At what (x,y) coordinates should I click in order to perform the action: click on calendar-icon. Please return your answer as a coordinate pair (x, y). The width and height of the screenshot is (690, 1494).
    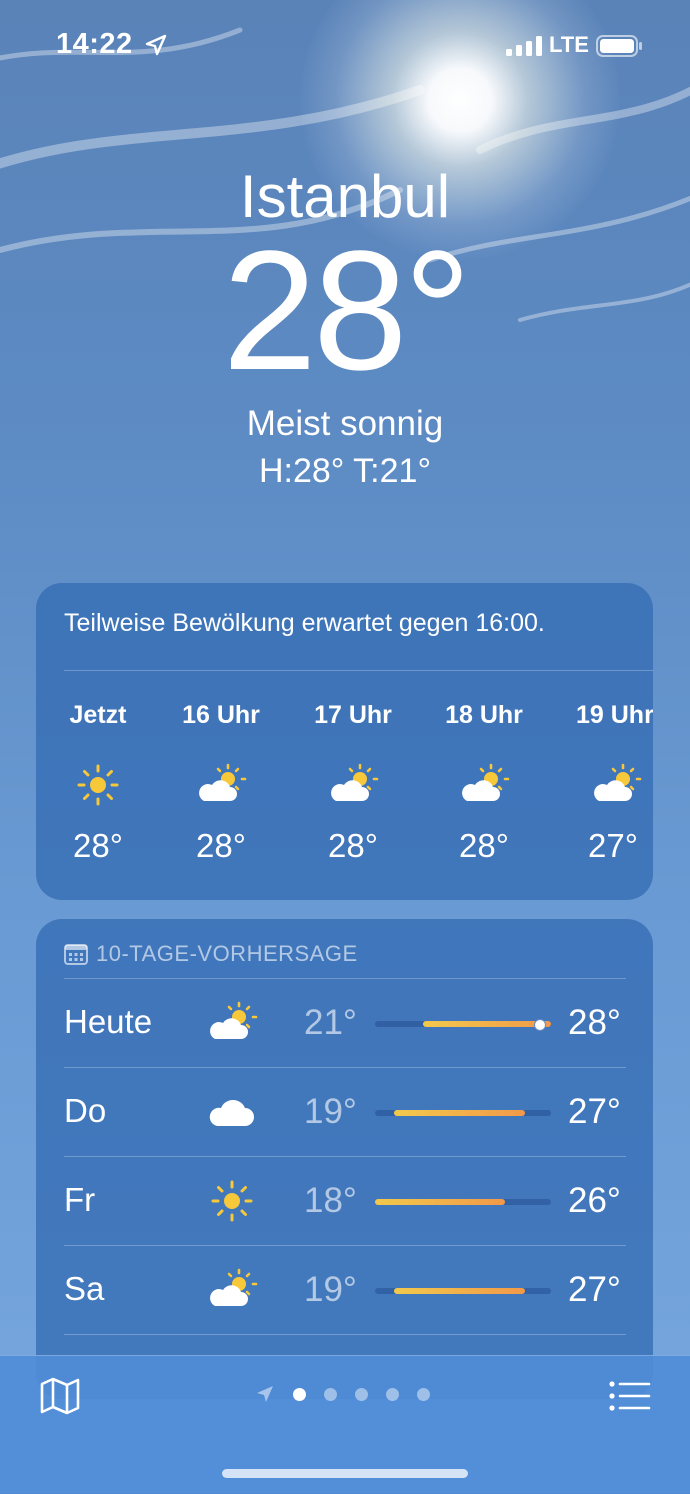
    Looking at the image, I should click on (76, 954).